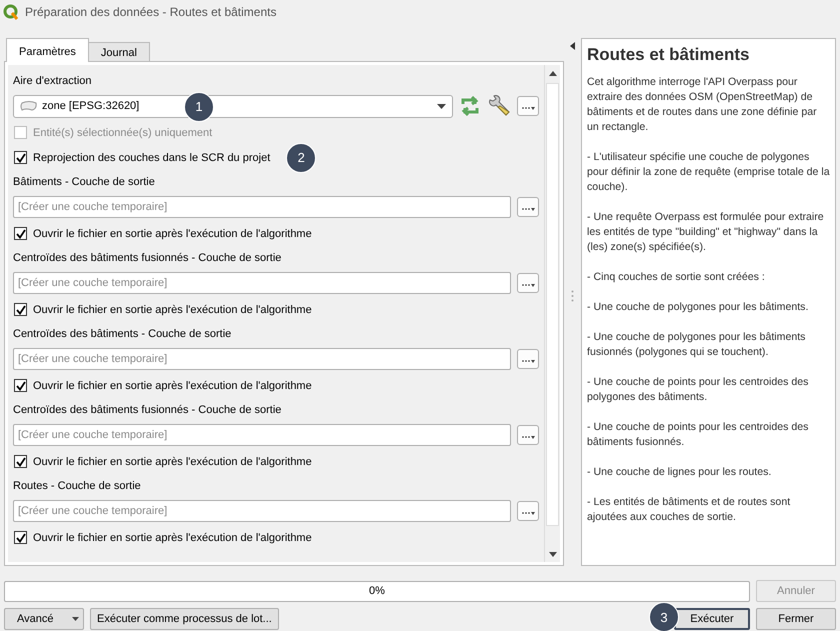  What do you see at coordinates (698, 435) in the screenshot?
I see `help-paragraph: - Une couche de points pour les centroides des bâtiments fusionnés.` at bounding box center [698, 435].